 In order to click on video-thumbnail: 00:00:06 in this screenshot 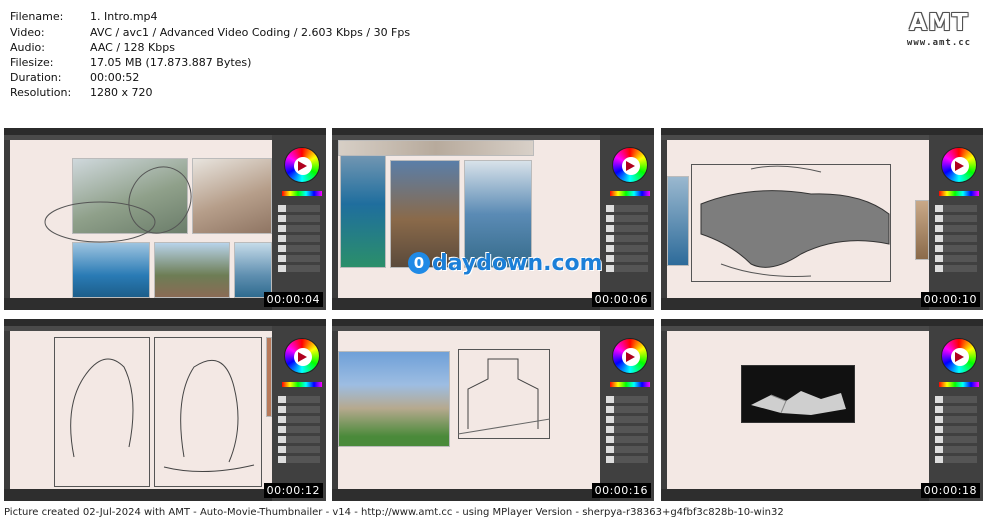, I will do `click(493, 219)`.